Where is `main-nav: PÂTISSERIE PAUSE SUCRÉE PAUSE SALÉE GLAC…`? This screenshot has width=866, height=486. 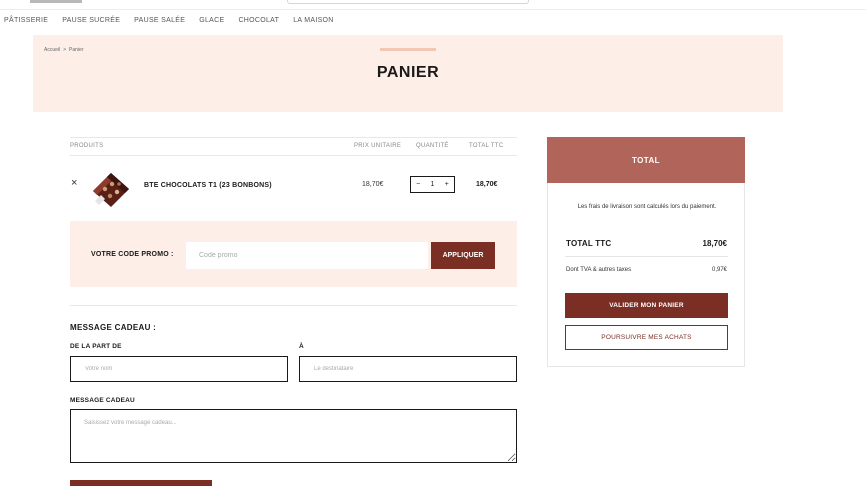
main-nav: PÂTISSERIE PAUSE SUCRÉE PAUSE SALÉE GLAC… is located at coordinates (169, 20).